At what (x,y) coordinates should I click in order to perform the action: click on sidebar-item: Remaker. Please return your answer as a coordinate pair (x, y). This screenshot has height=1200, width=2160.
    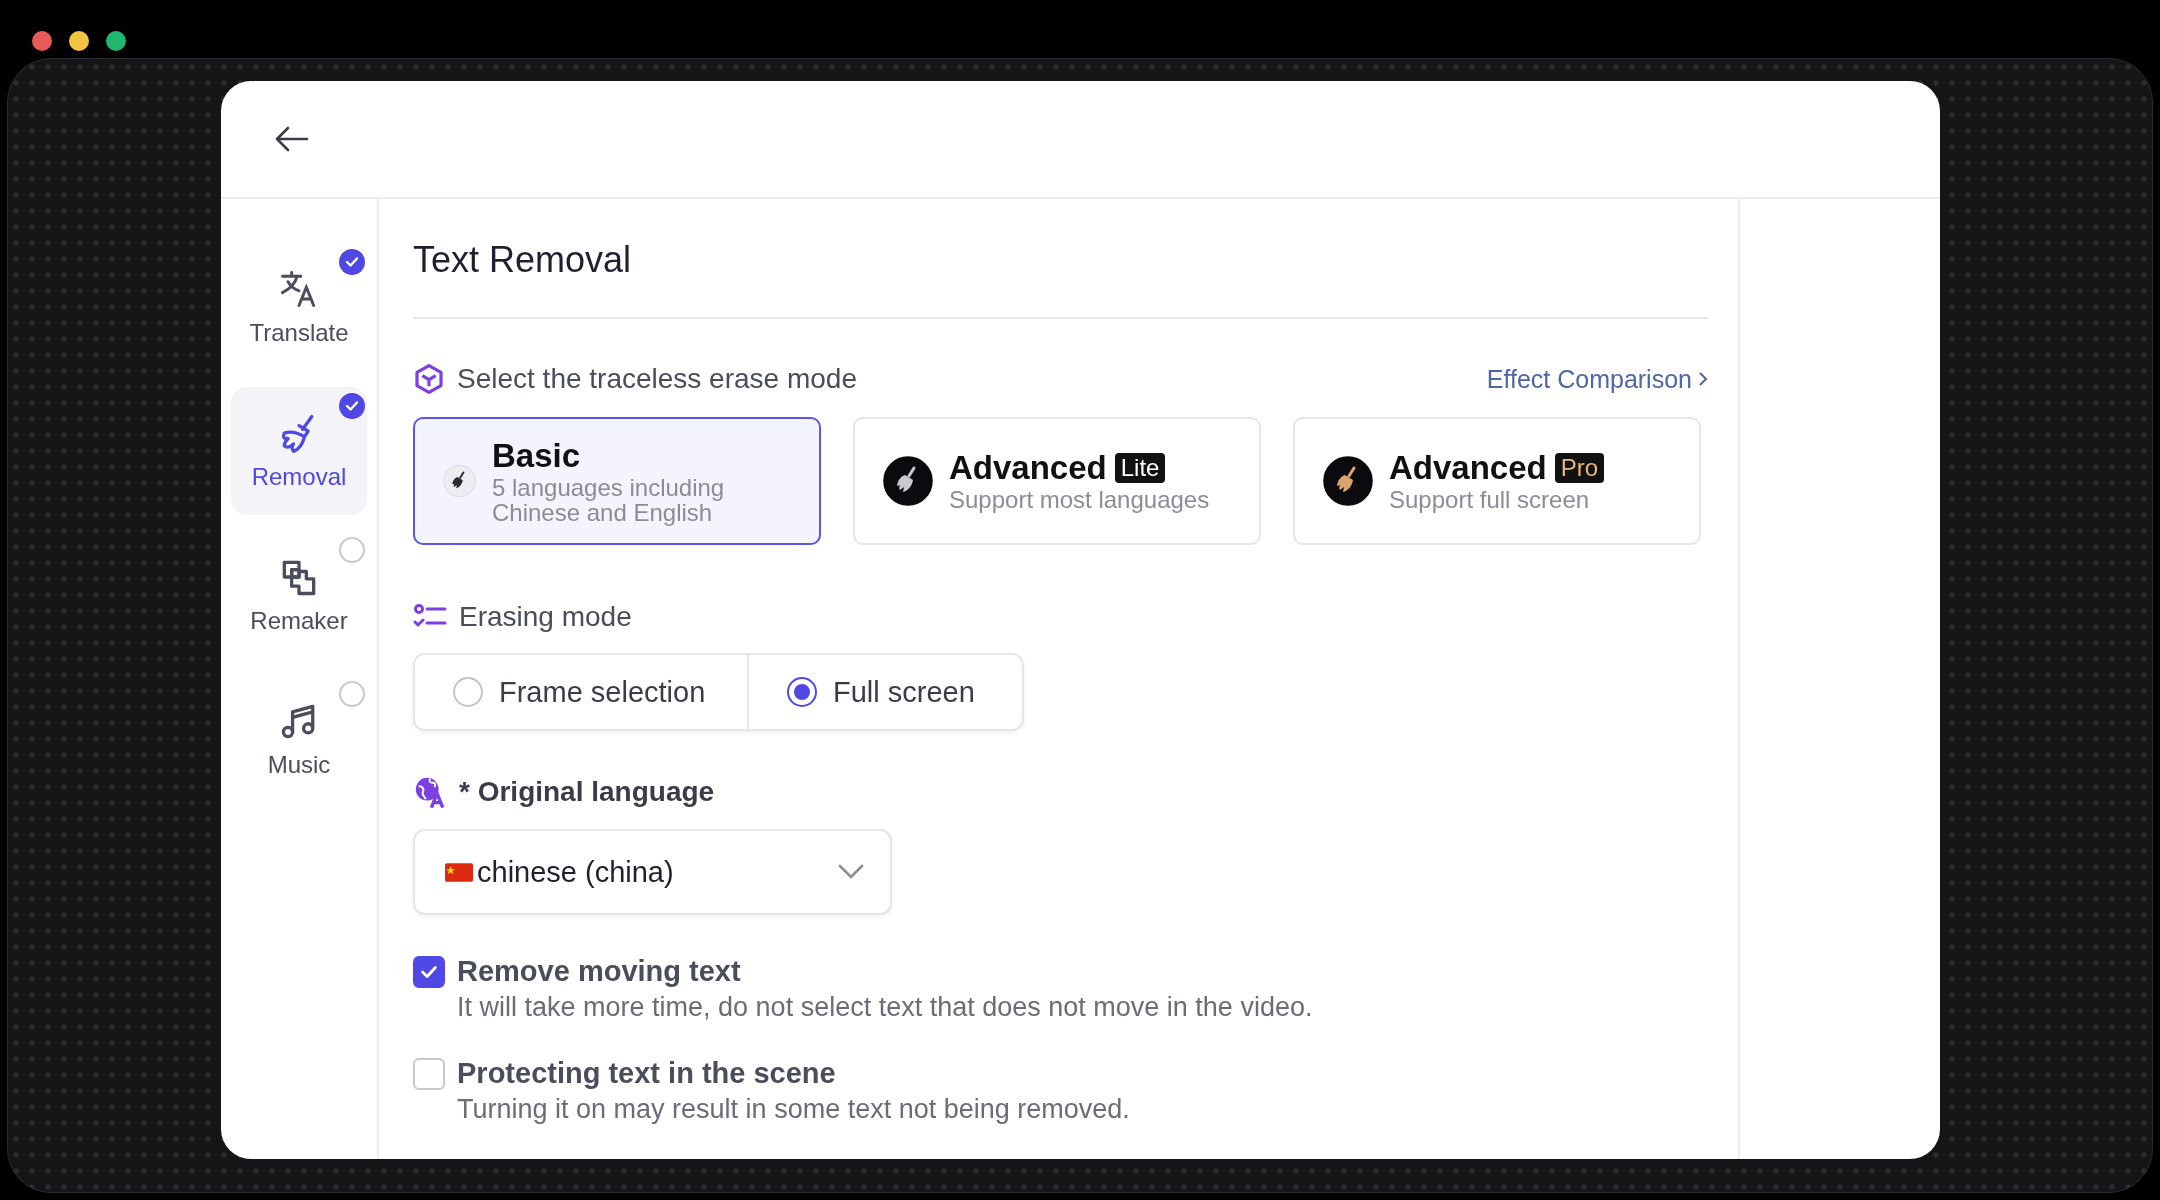
    Looking at the image, I should click on (299, 595).